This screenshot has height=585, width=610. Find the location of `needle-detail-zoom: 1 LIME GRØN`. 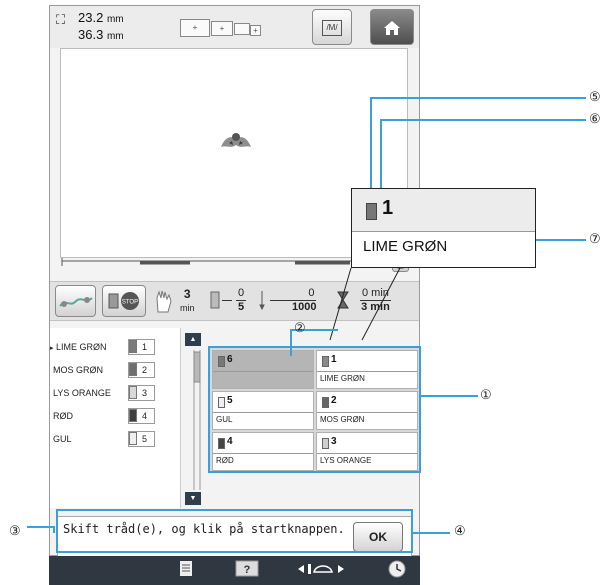

needle-detail-zoom: 1 LIME GRØN is located at coordinates (443, 228).